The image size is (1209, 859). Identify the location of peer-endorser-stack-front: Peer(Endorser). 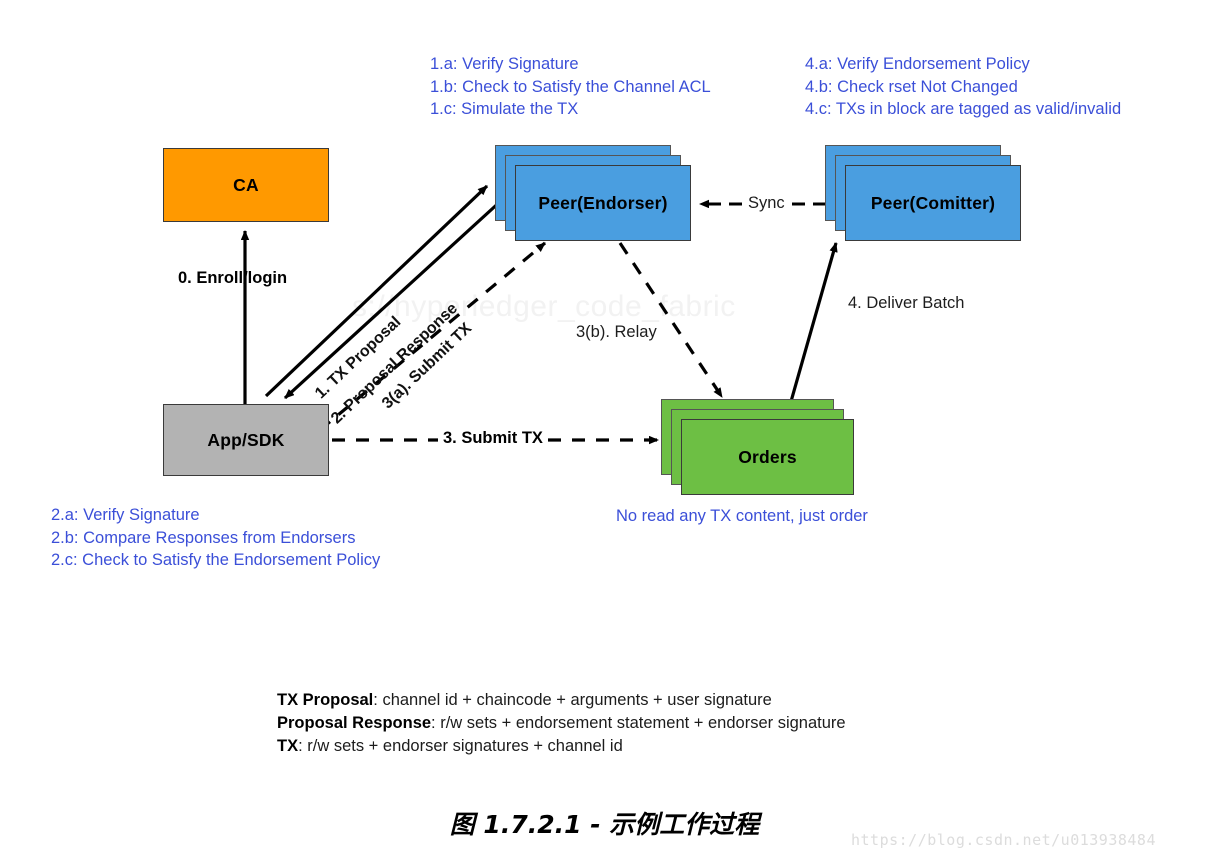
(603, 203).